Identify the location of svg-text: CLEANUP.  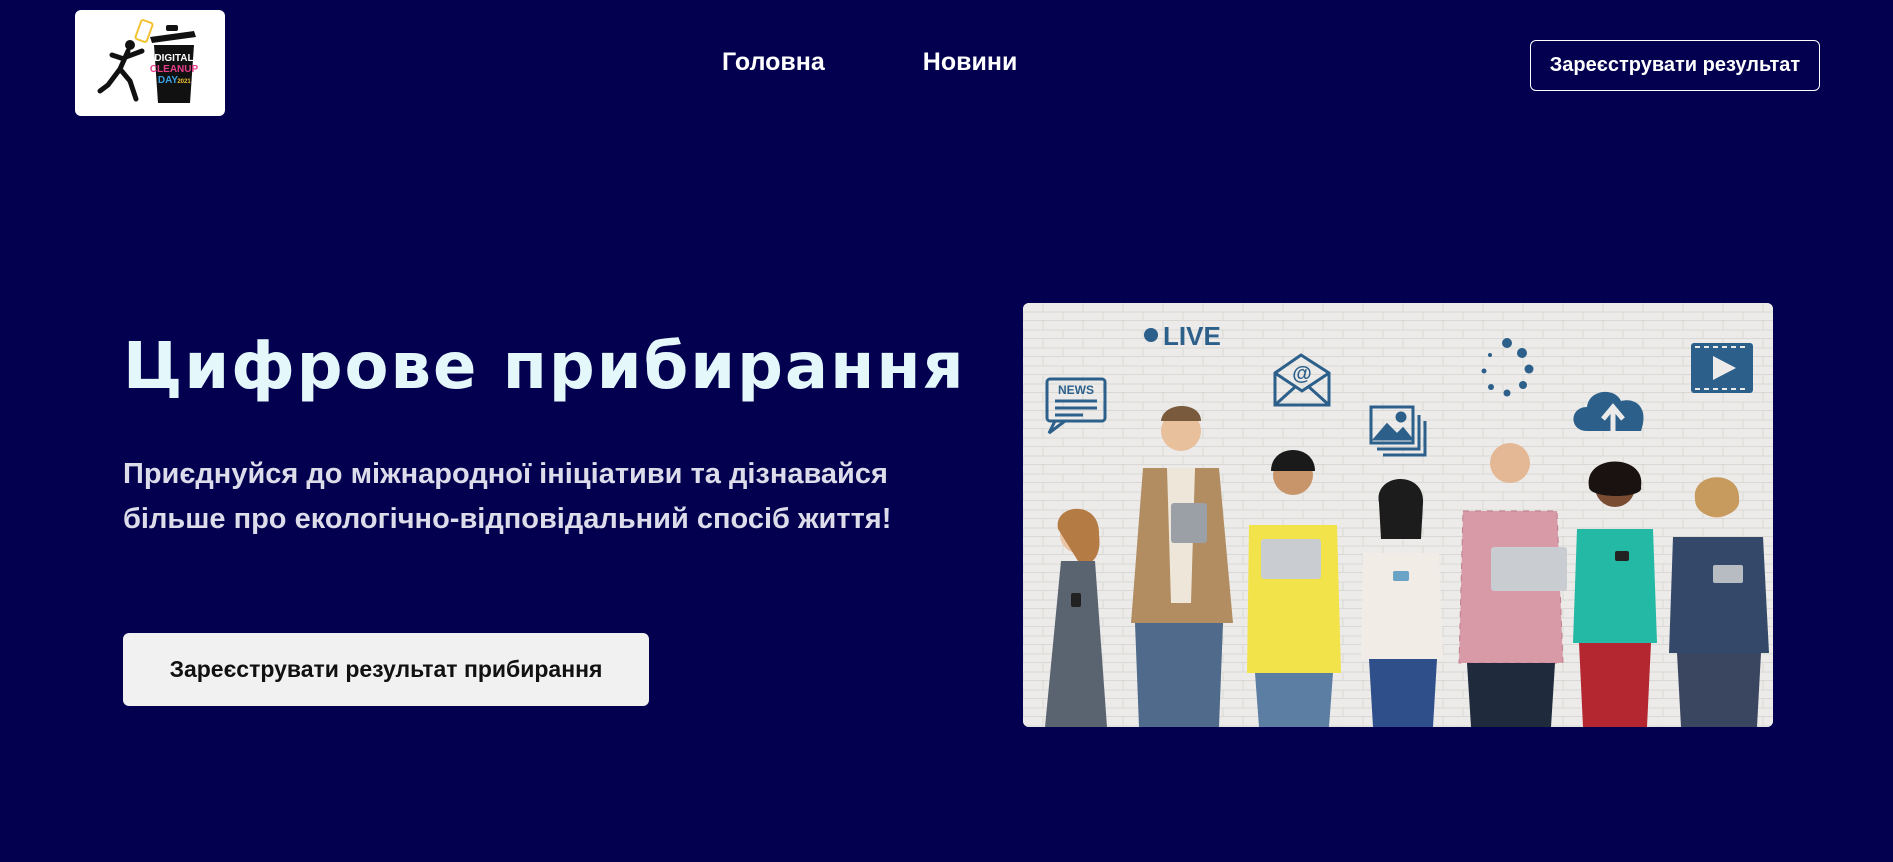
(174, 69).